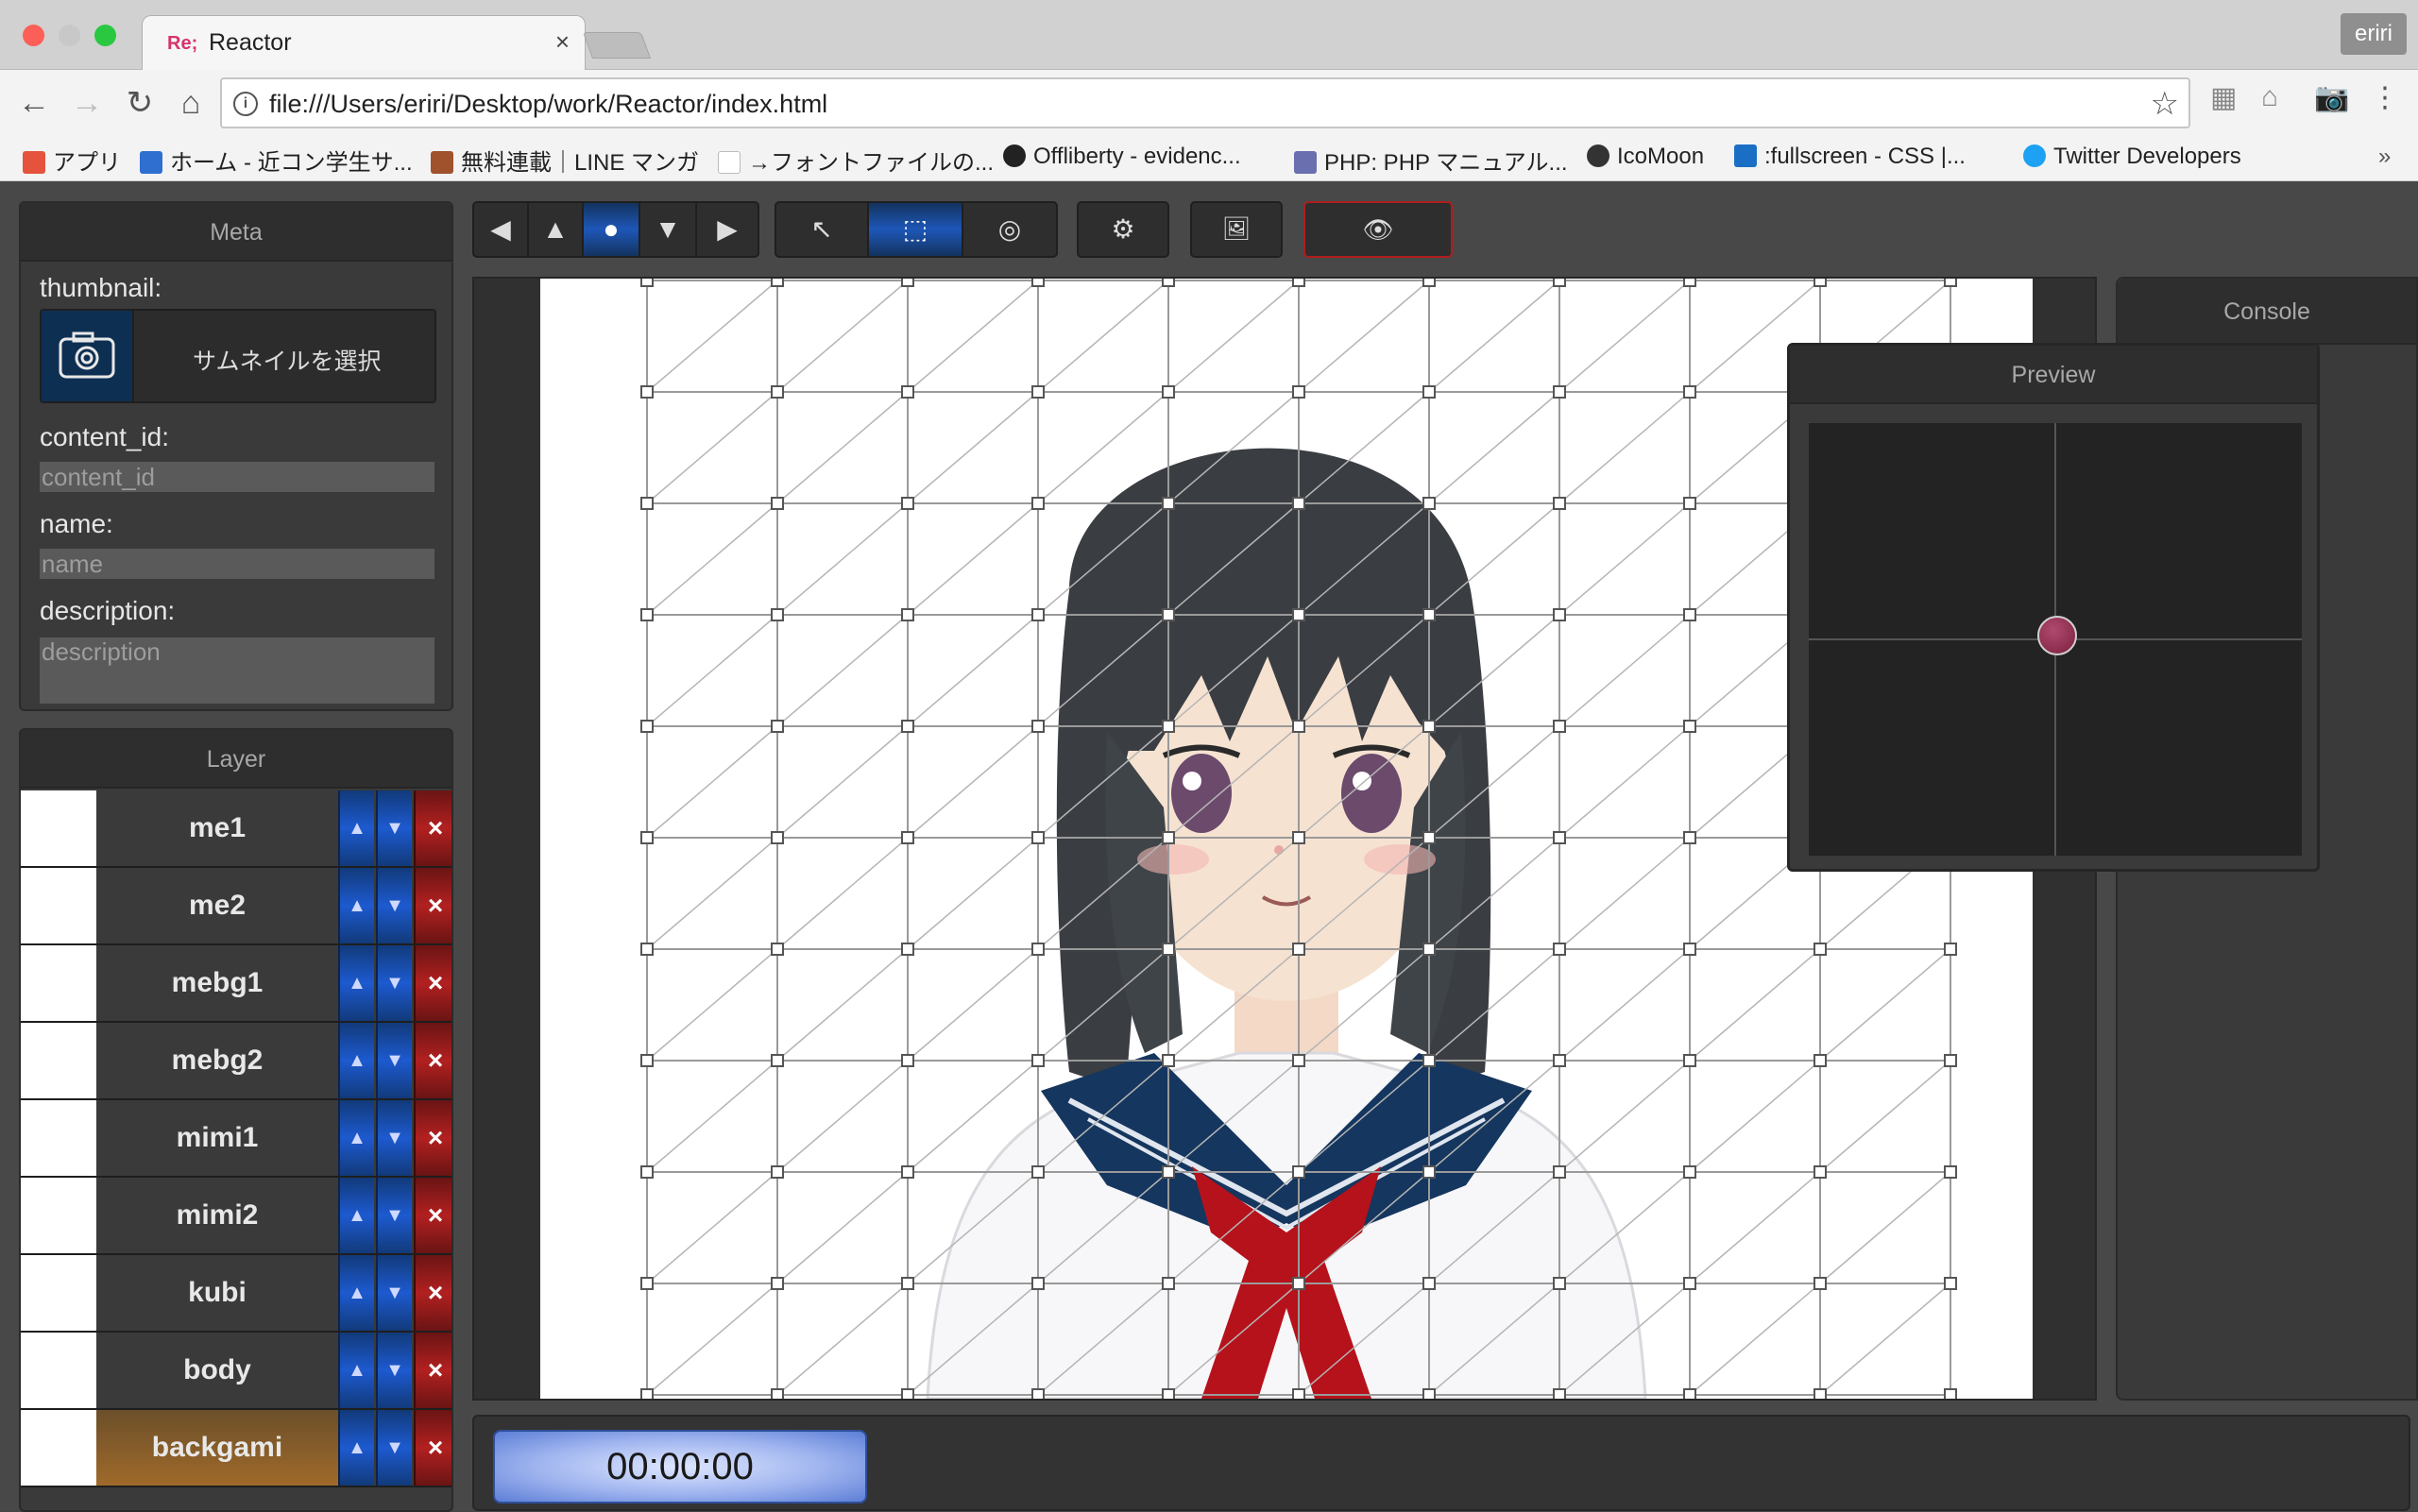 This screenshot has height=1512, width=2418. I want to click on move-down-button: ▼, so click(668, 229).